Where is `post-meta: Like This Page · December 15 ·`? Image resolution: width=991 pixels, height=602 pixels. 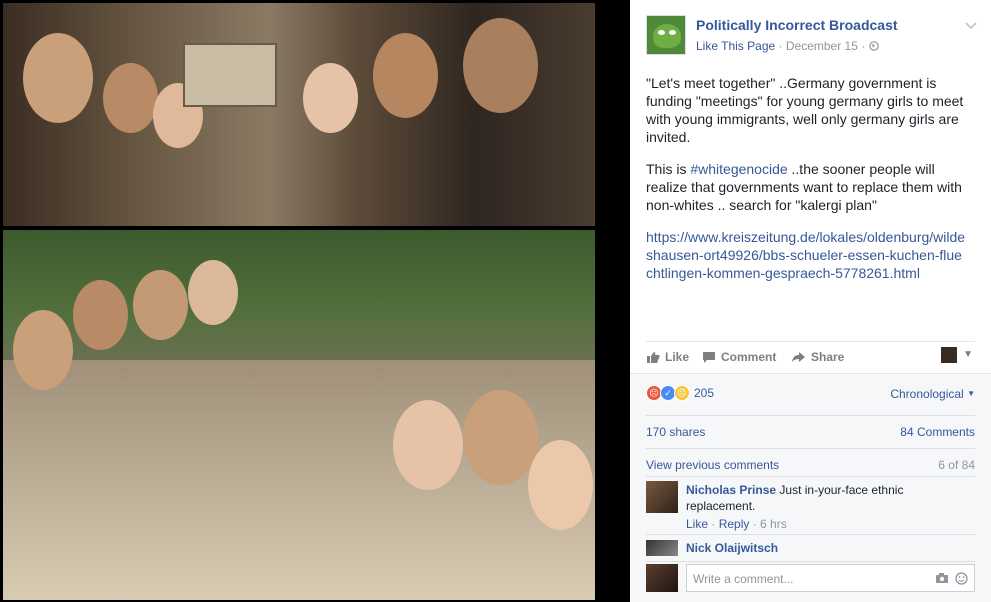 post-meta: Like This Page · December 15 · is located at coordinates (787, 46).